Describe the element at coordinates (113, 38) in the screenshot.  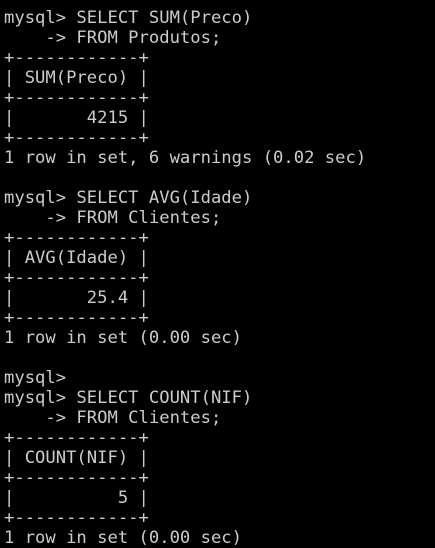
I see `query1-continuation-line: -> FROM Produtos;` at that location.